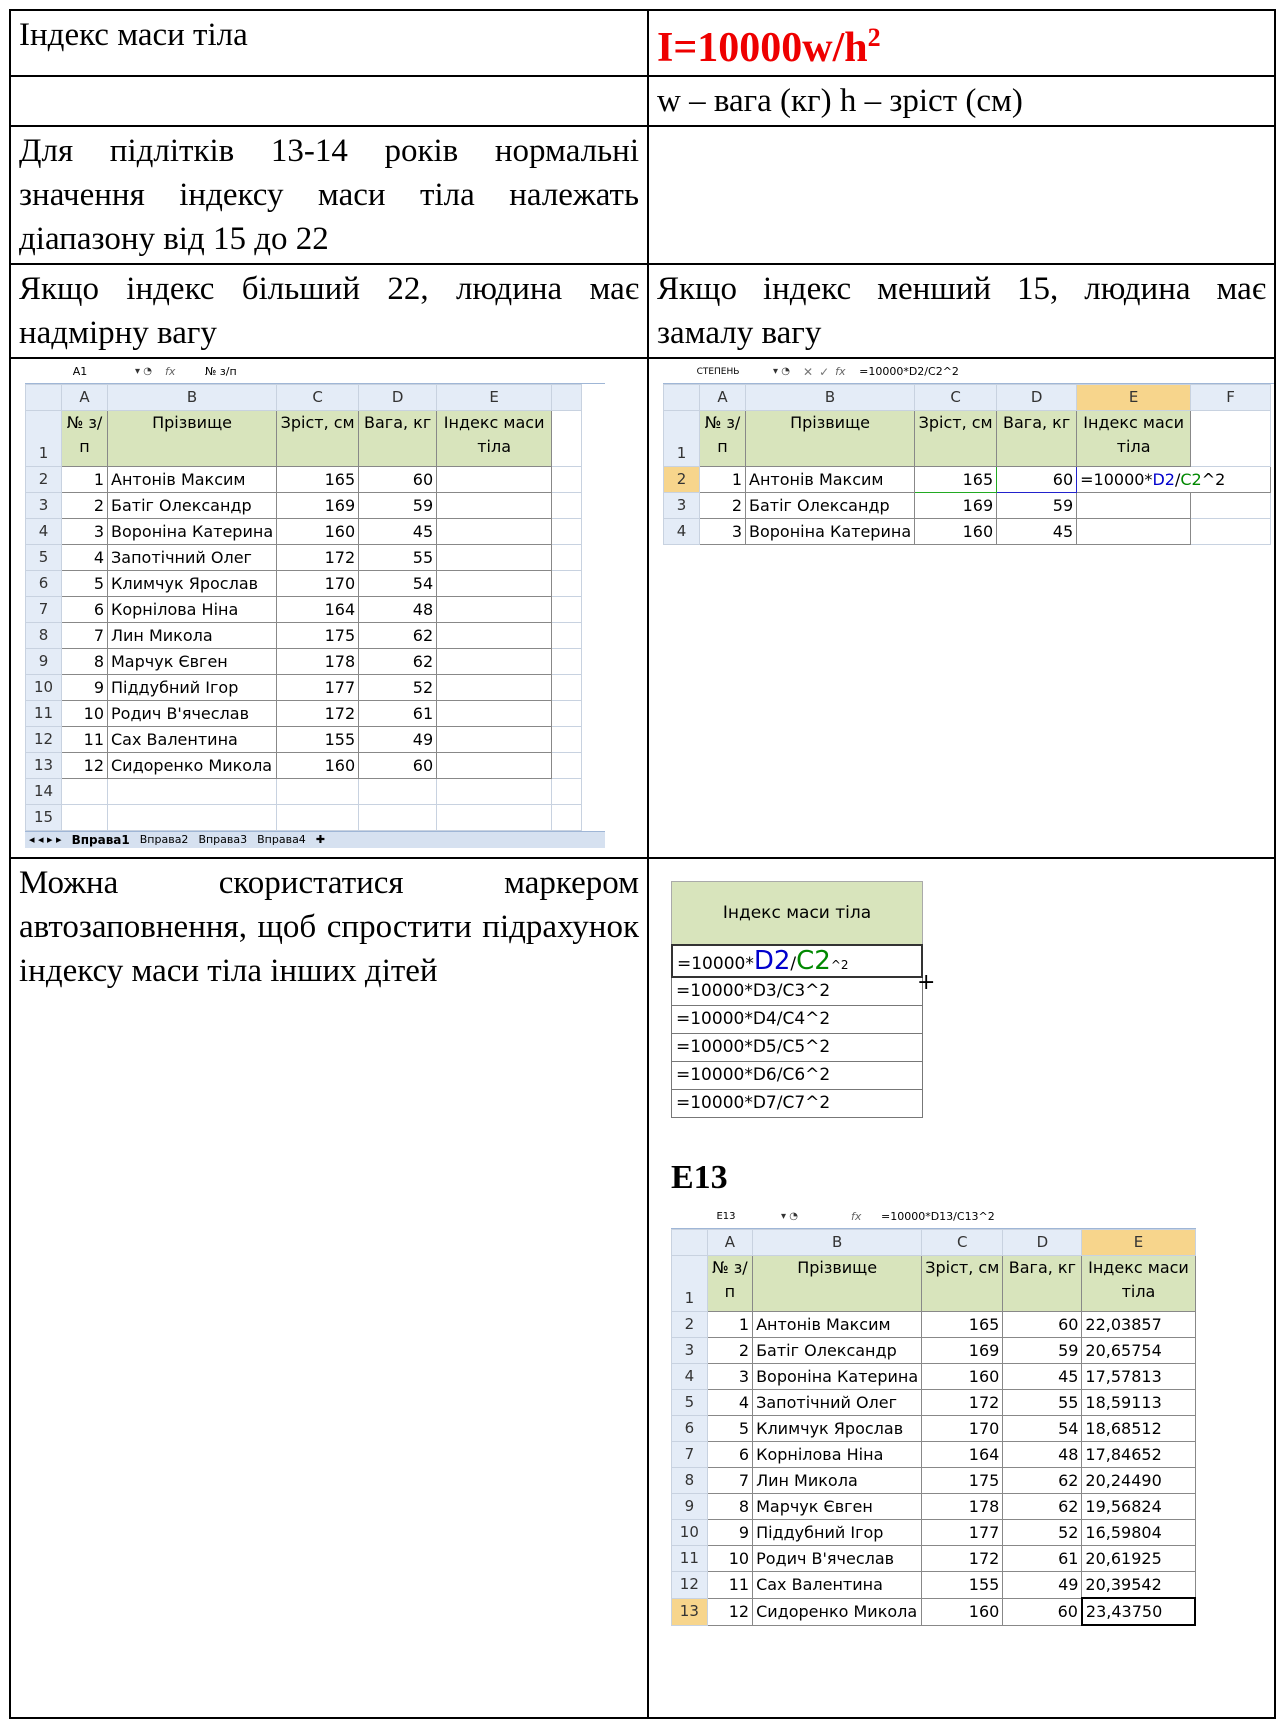 This screenshot has width=1276, height=1719. What do you see at coordinates (84, 687) in the screenshot?
I see `cell-number: 9` at bounding box center [84, 687].